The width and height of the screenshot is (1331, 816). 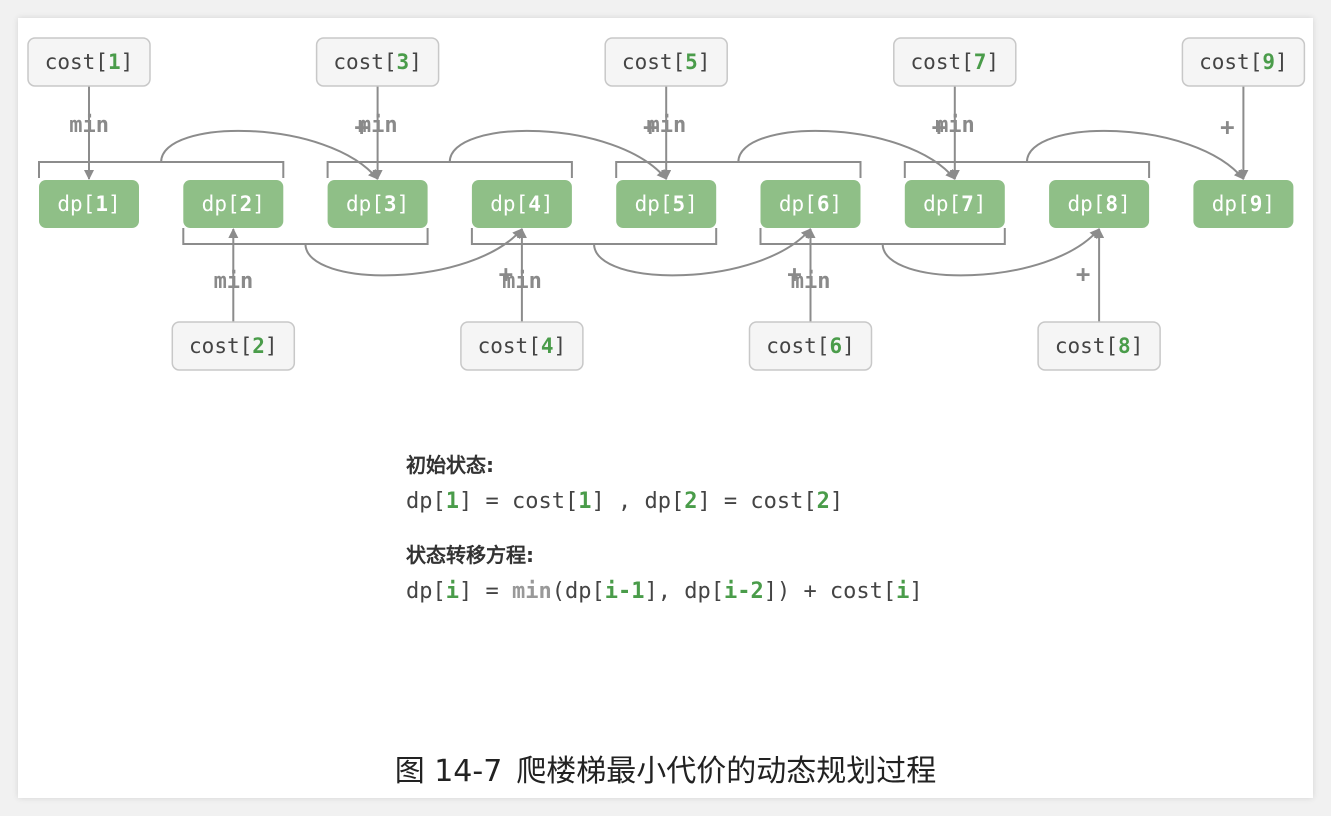 I want to click on caption-title: 爬楼梯最小代价的动态规划过程, so click(x=726, y=771).